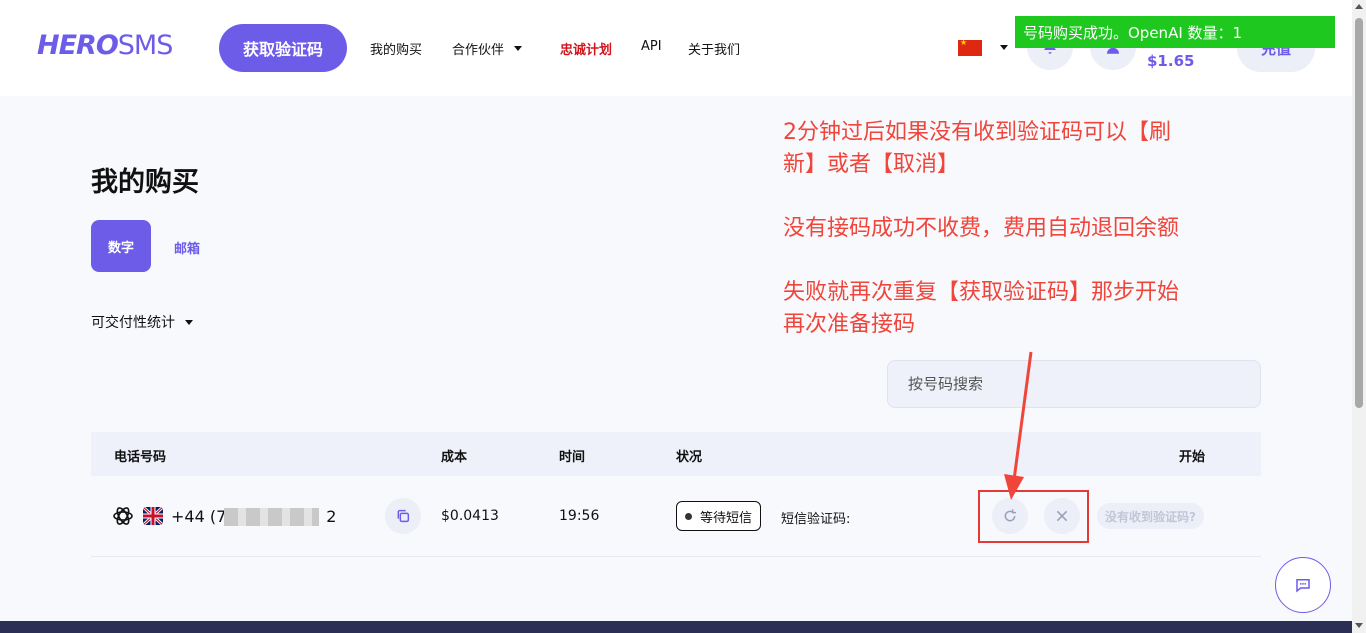 The height and width of the screenshot is (633, 1366). What do you see at coordinates (145, 182) in the screenshot?
I see `page-title: 我的购买` at bounding box center [145, 182].